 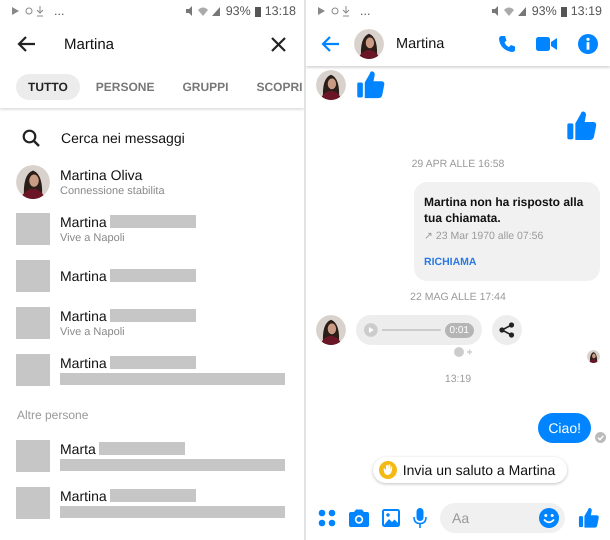 What do you see at coordinates (280, 11) in the screenshot?
I see `clock: 13:18` at bounding box center [280, 11].